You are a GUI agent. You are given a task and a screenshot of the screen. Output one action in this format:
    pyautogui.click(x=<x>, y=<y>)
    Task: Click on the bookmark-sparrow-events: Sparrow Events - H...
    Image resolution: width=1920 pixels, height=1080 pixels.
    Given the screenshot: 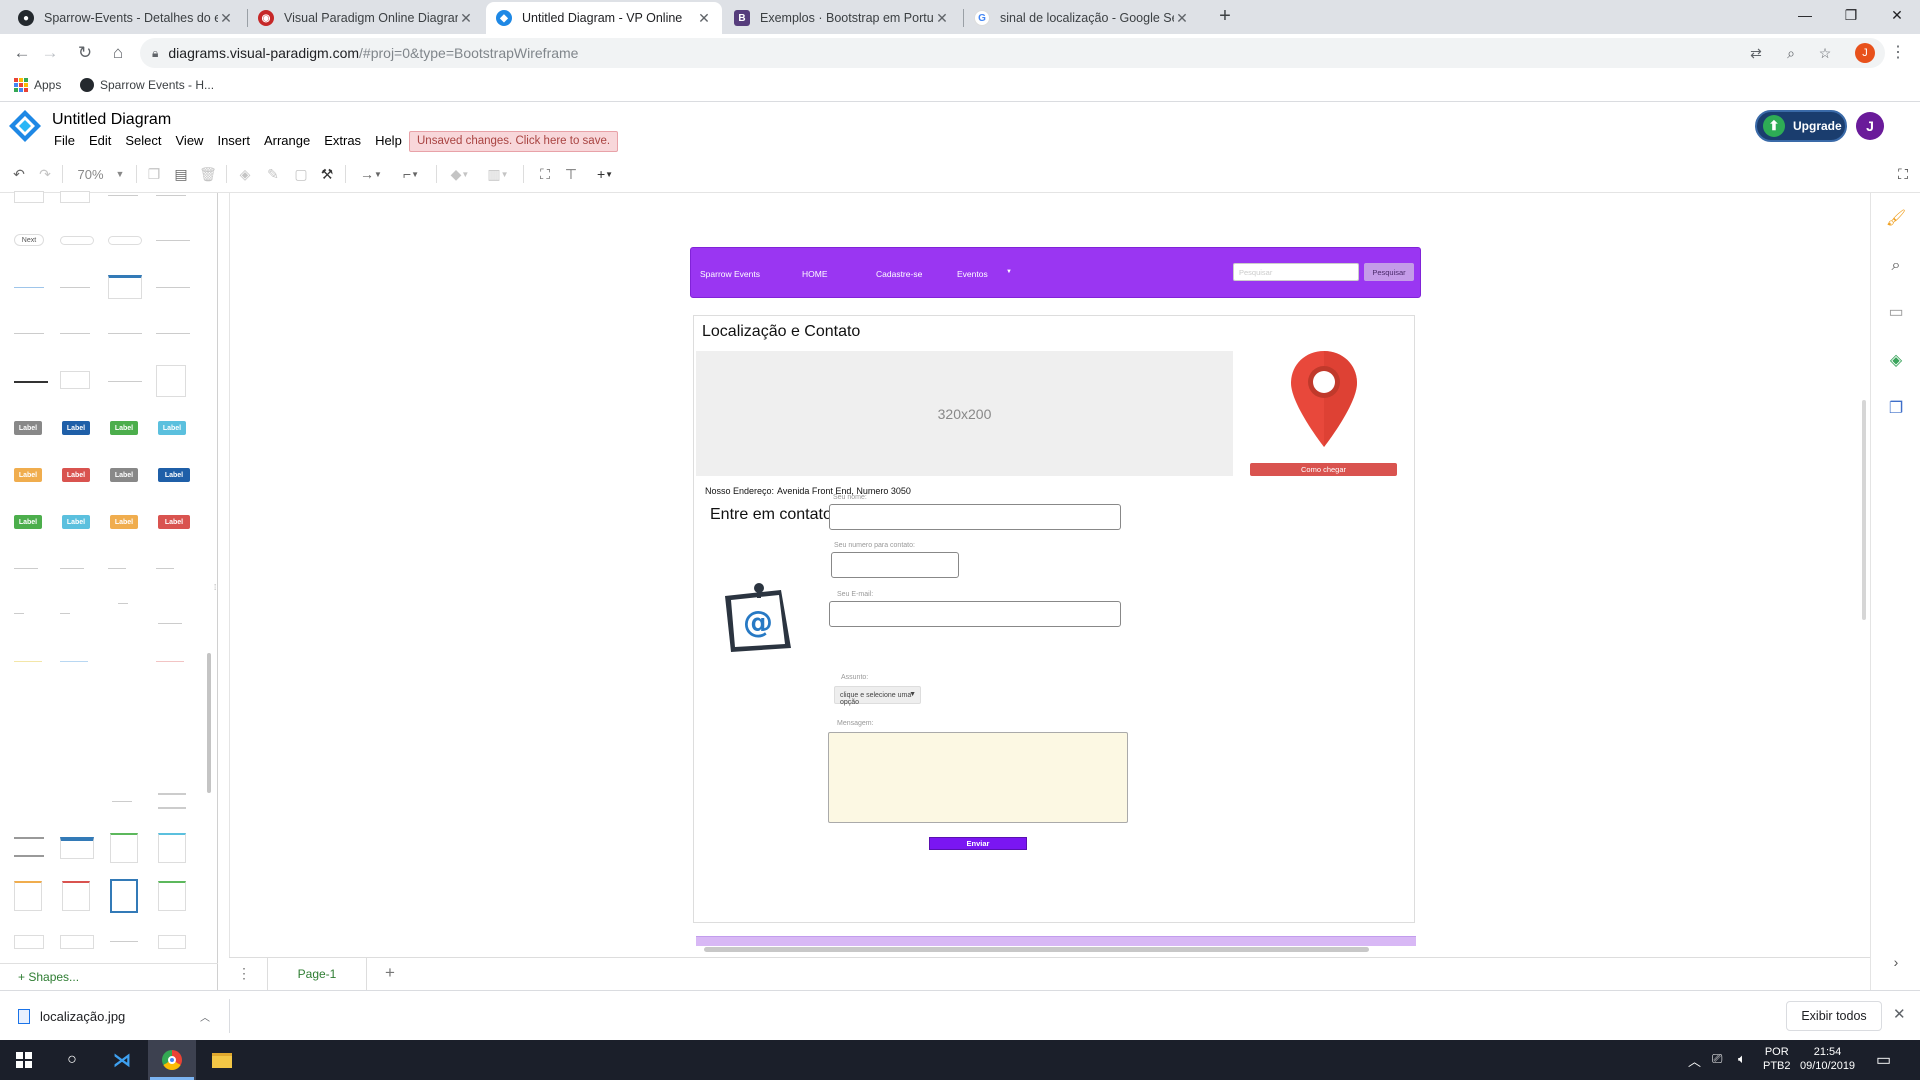 What is the action you would take?
    pyautogui.click(x=147, y=85)
    